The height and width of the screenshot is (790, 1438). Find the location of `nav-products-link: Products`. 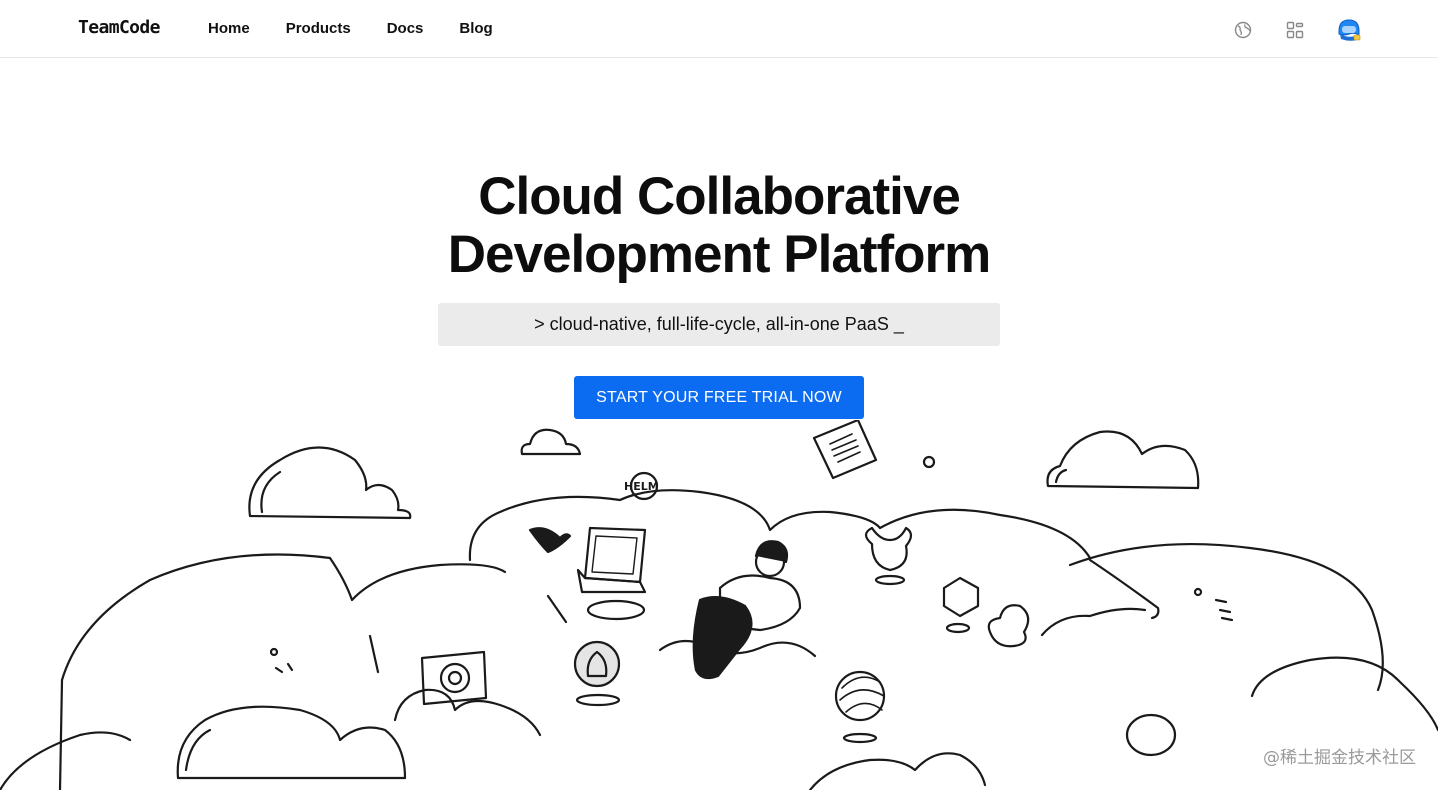

nav-products-link: Products is located at coordinates (318, 28).